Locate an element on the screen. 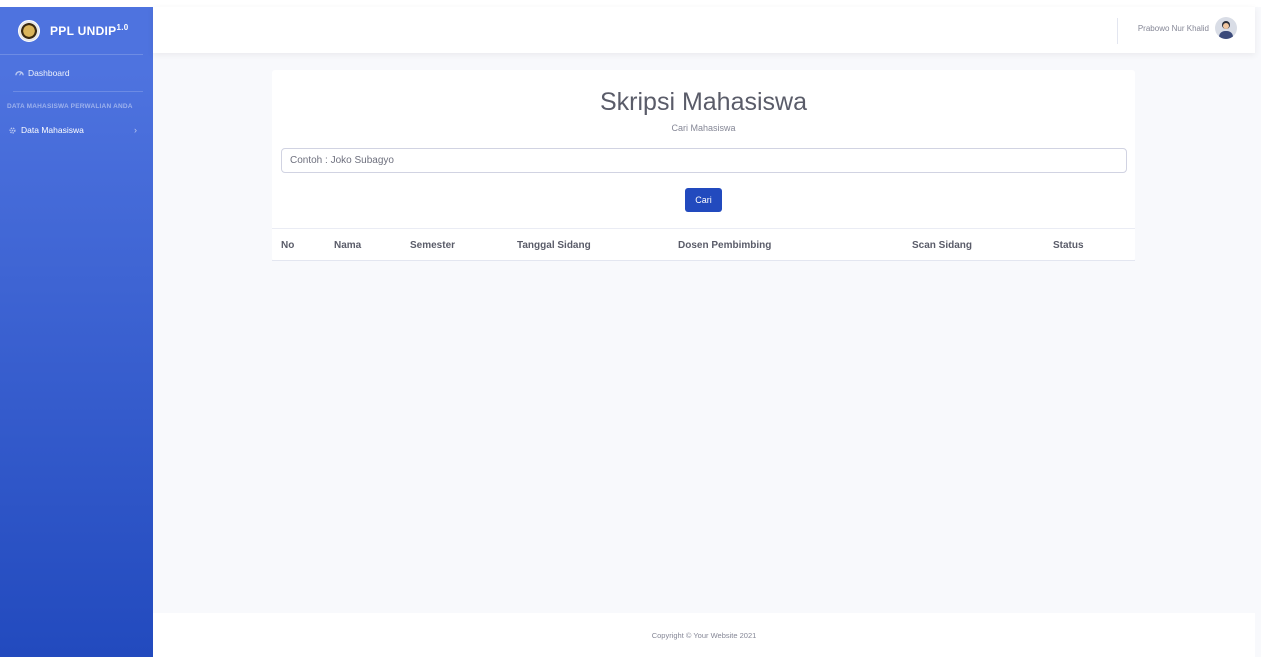  brand-name: PPL UNDIP1.0 is located at coordinates (89, 30).